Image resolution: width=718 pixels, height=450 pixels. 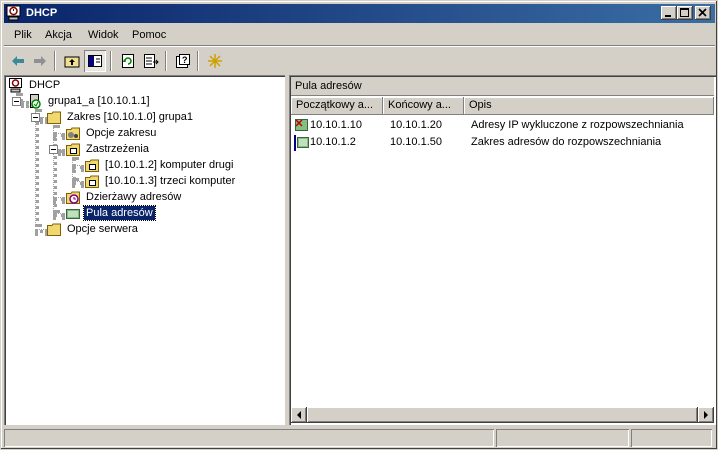 I want to click on close-button, so click(x=703, y=13).